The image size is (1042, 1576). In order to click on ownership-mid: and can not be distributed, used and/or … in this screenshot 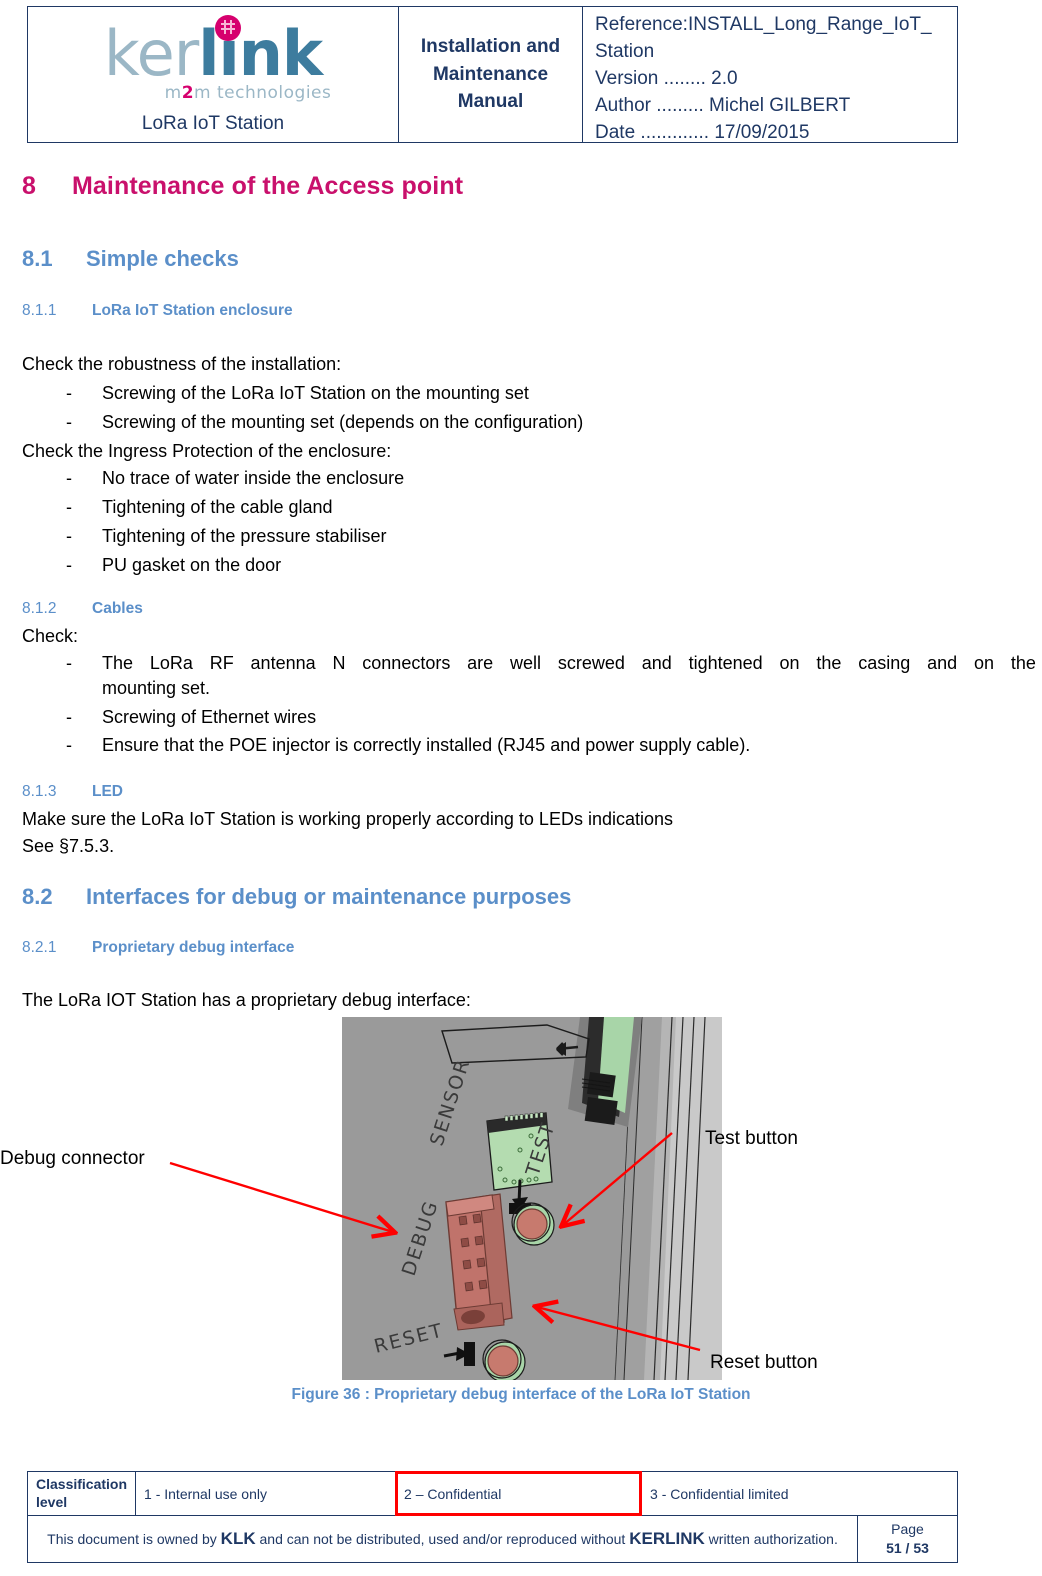, I will do `click(442, 1539)`.